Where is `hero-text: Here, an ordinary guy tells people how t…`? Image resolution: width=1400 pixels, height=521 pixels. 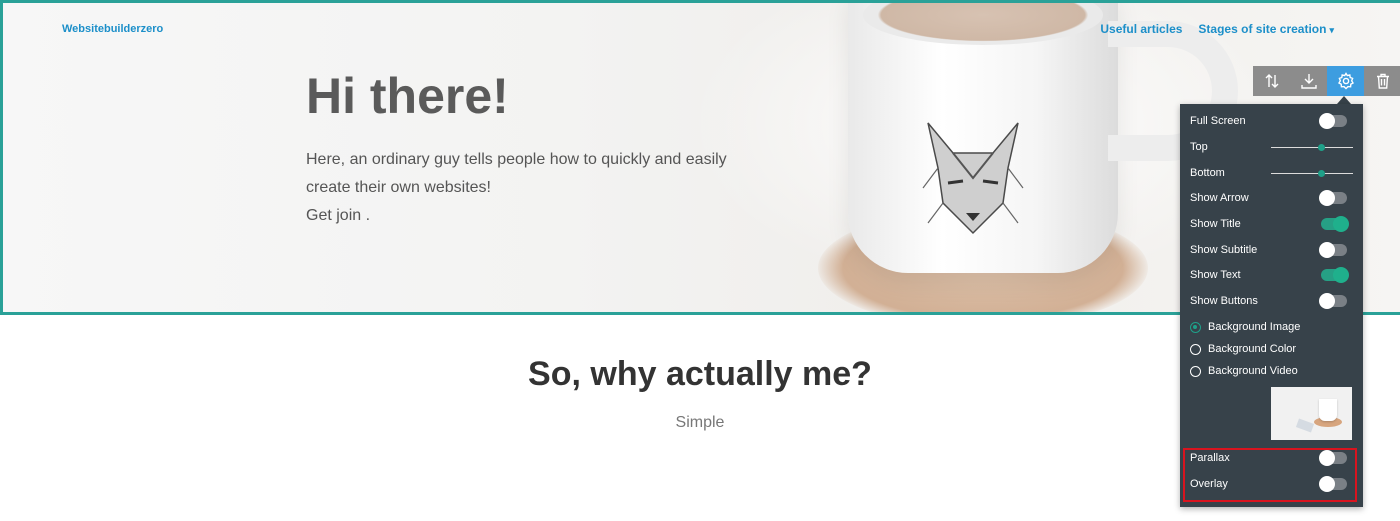 hero-text: Here, an ordinary guy tells people how t… is located at coordinates (566, 188).